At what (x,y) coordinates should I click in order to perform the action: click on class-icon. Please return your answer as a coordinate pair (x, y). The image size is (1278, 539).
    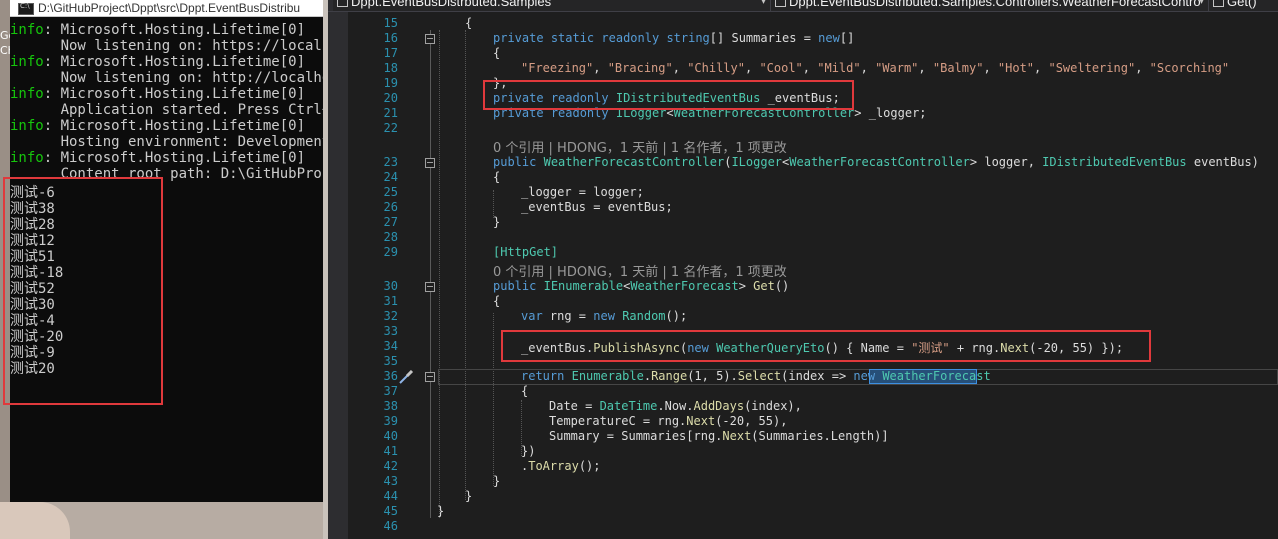
    Looking at the image, I should click on (780, 3).